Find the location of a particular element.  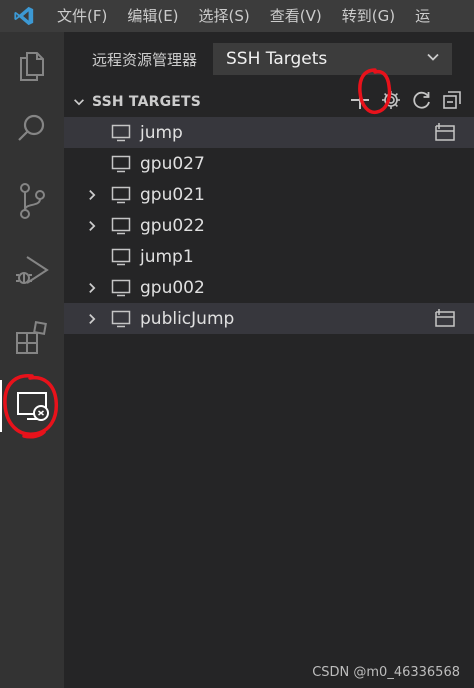

menu-run: 运 is located at coordinates (423, 16).